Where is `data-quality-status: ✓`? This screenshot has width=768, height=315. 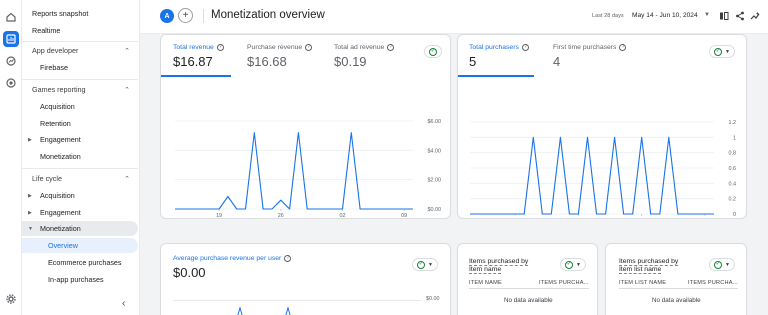 data-quality-status: ✓ is located at coordinates (433, 51).